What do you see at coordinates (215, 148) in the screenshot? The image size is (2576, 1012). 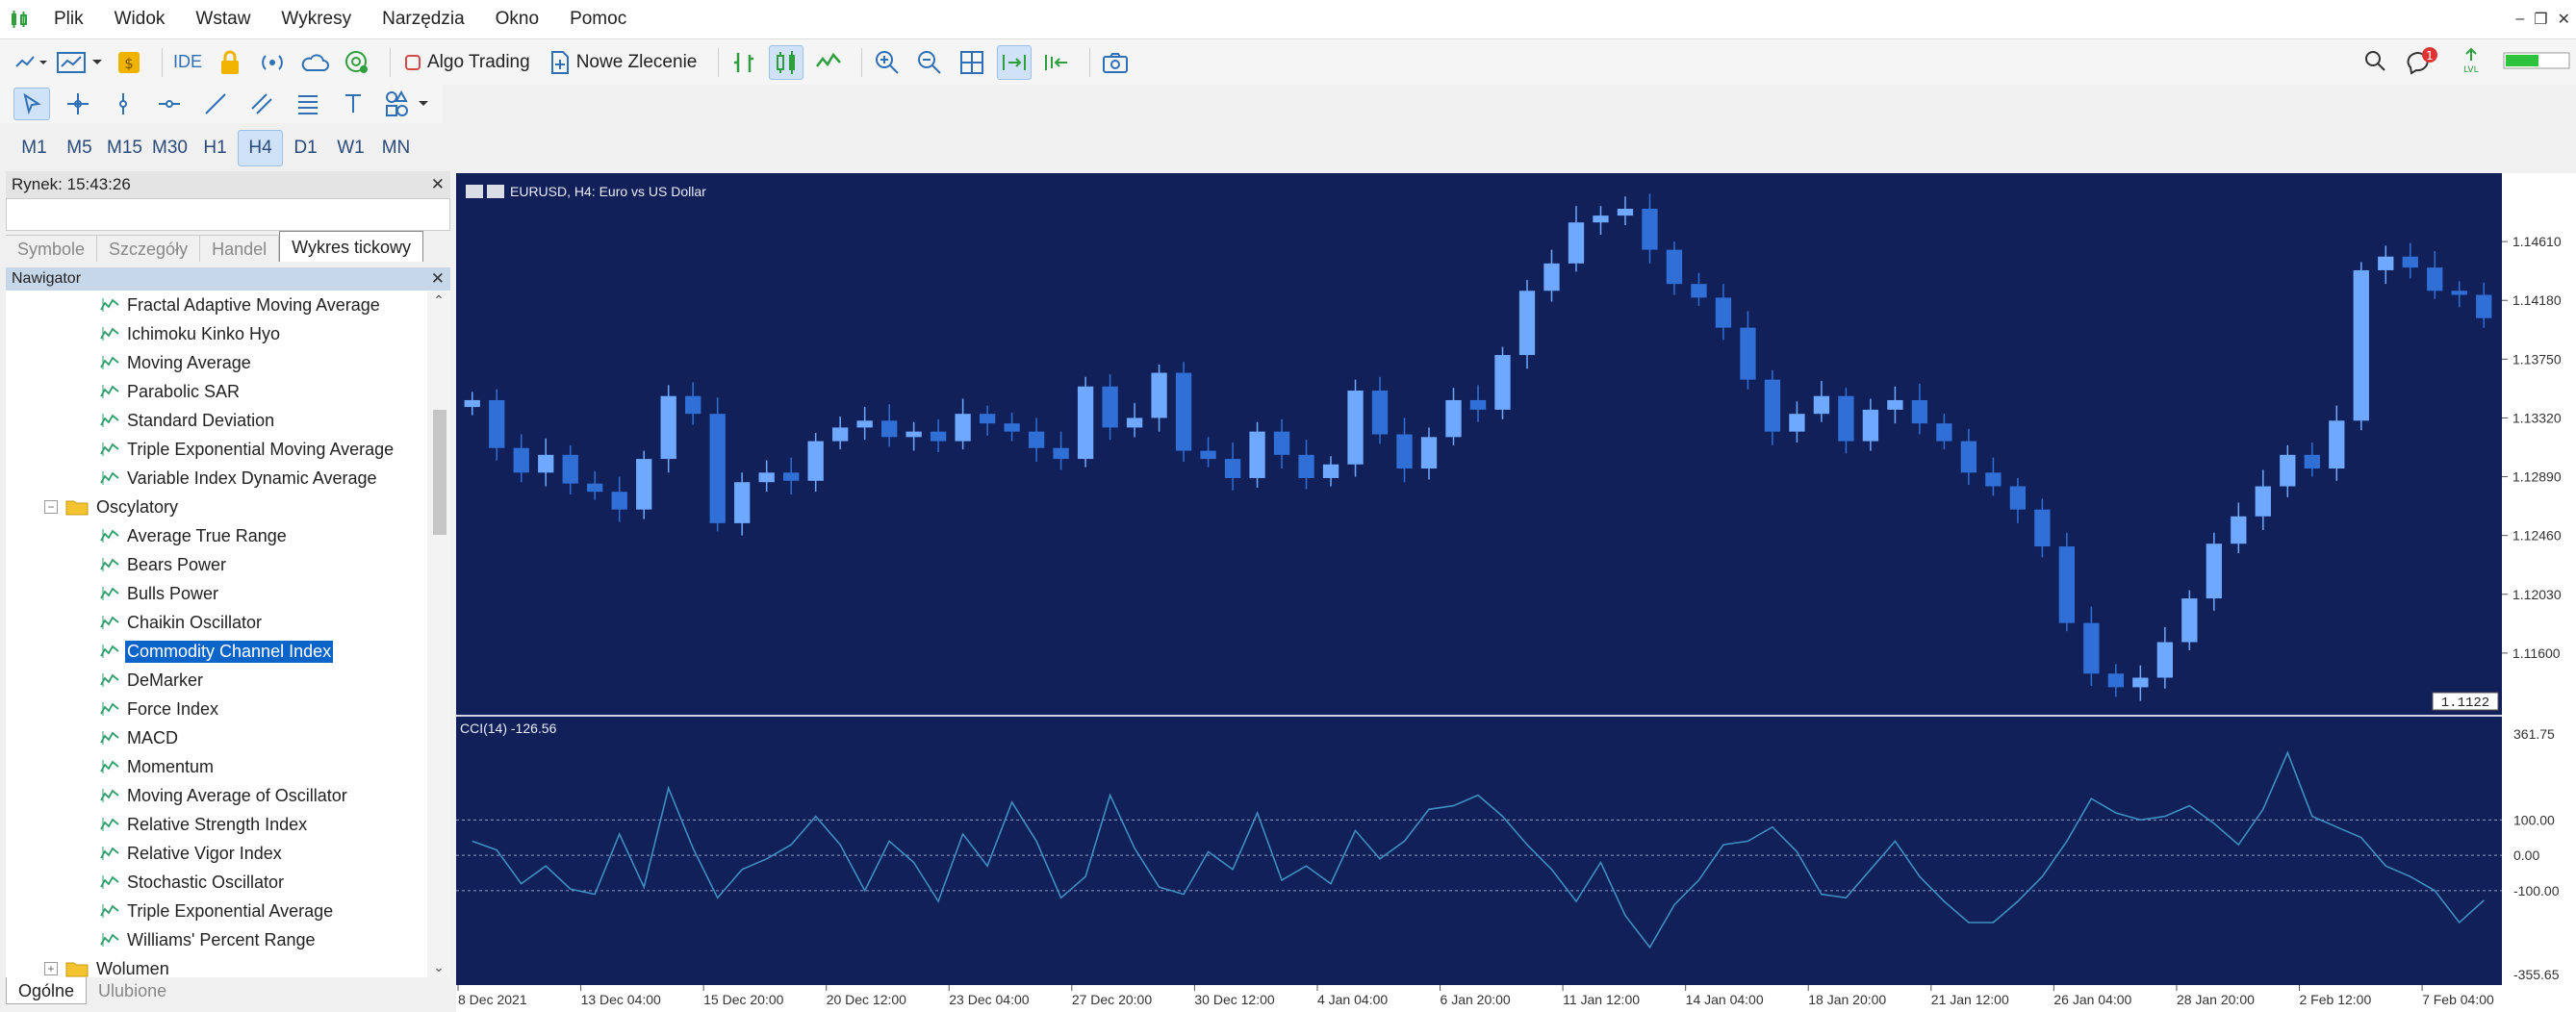 I see `timeframe-h1: H1` at bounding box center [215, 148].